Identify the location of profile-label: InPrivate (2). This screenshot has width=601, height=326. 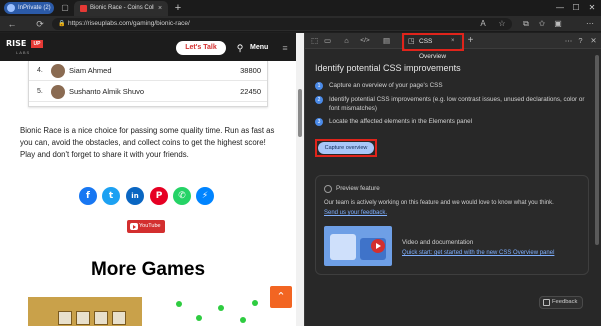
(34, 8).